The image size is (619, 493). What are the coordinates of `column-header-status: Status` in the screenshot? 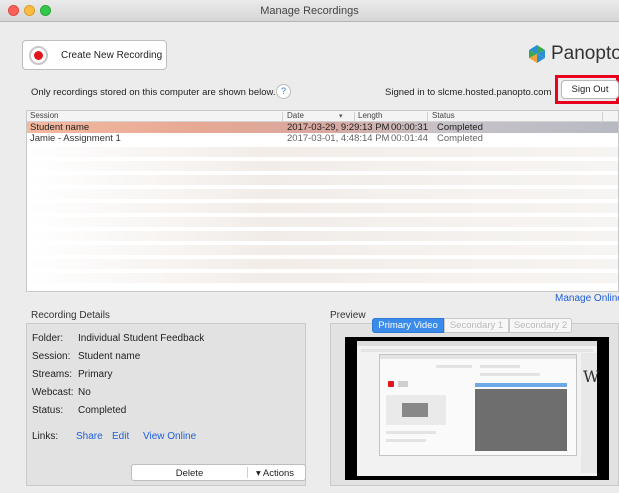 It's located at (443, 116).